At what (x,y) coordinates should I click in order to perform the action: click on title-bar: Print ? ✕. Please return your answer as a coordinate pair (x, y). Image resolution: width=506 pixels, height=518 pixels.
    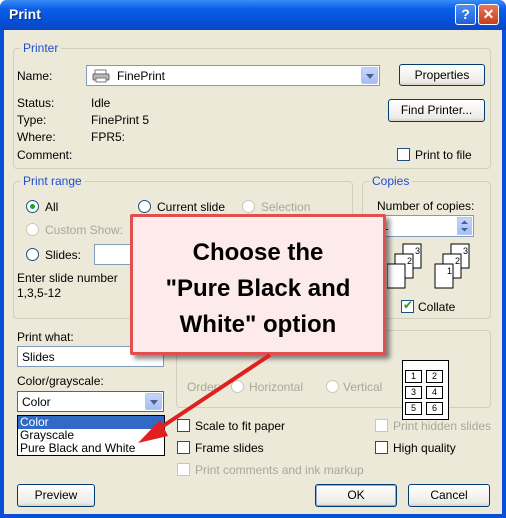
    Looking at the image, I should click on (253, 15).